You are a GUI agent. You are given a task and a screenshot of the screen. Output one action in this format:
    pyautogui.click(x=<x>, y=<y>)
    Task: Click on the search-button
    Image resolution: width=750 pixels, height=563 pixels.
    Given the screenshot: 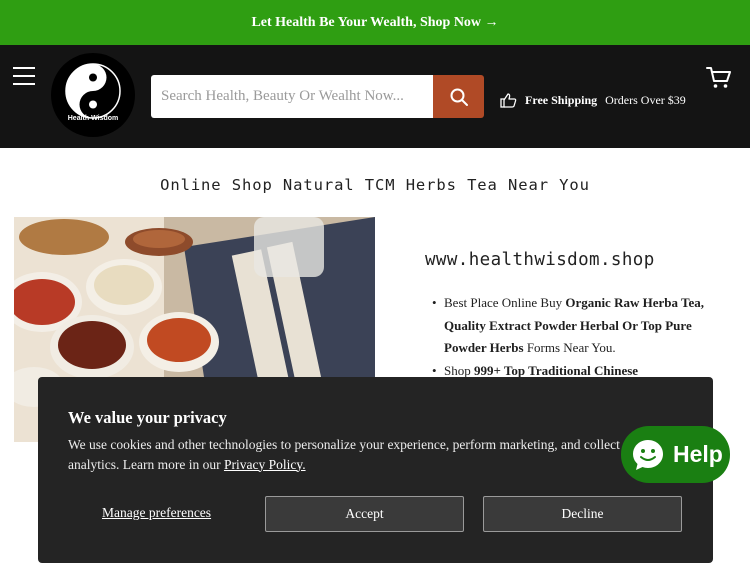 What is the action you would take?
    pyautogui.click(x=458, y=96)
    